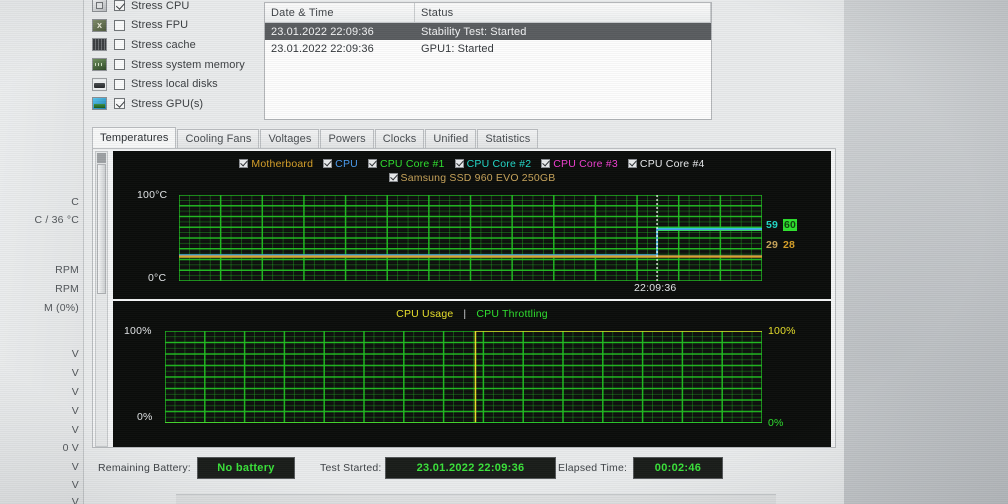 This screenshot has height=504, width=1008. Describe the element at coordinates (101, 299) in the screenshot. I see `charts-panel-scrollbar` at that location.